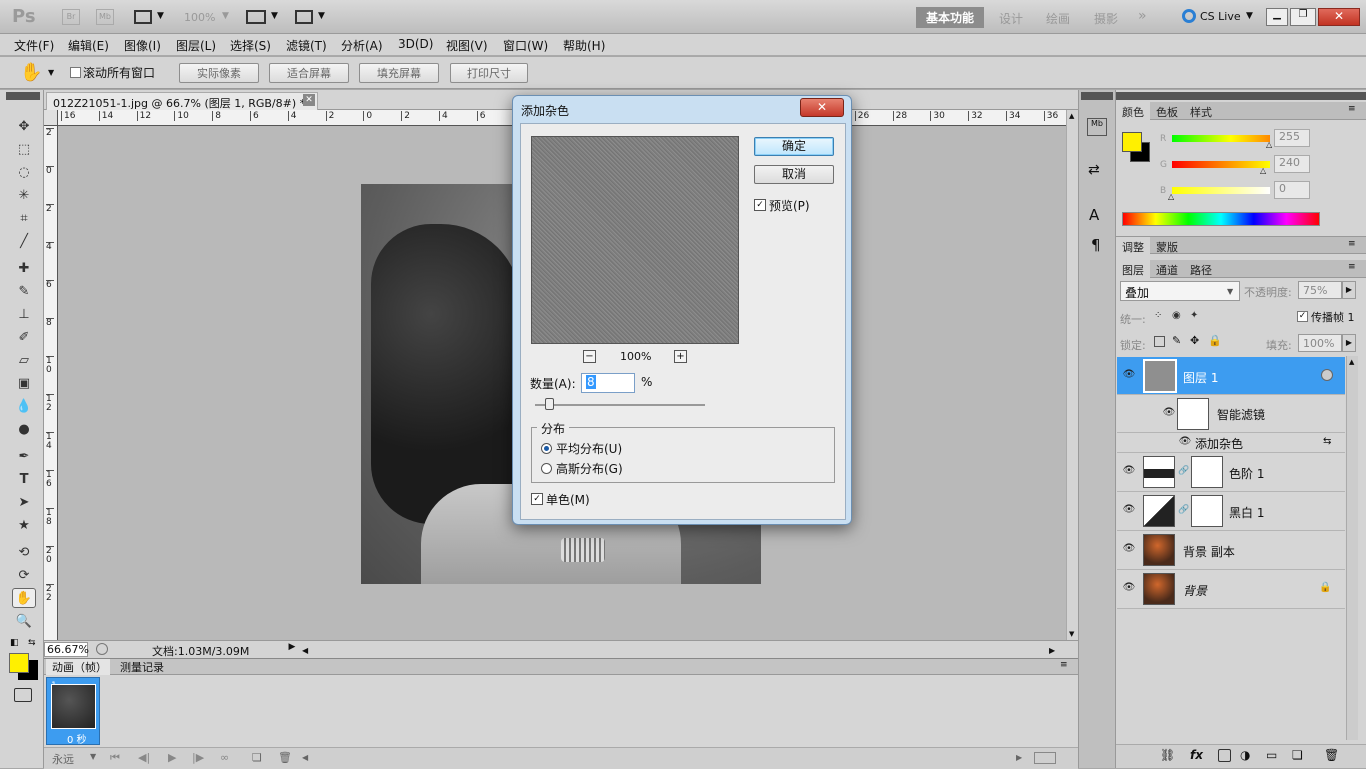  What do you see at coordinates (1201, 112) in the screenshot?
I see `tab-styles: 样式` at bounding box center [1201, 112].